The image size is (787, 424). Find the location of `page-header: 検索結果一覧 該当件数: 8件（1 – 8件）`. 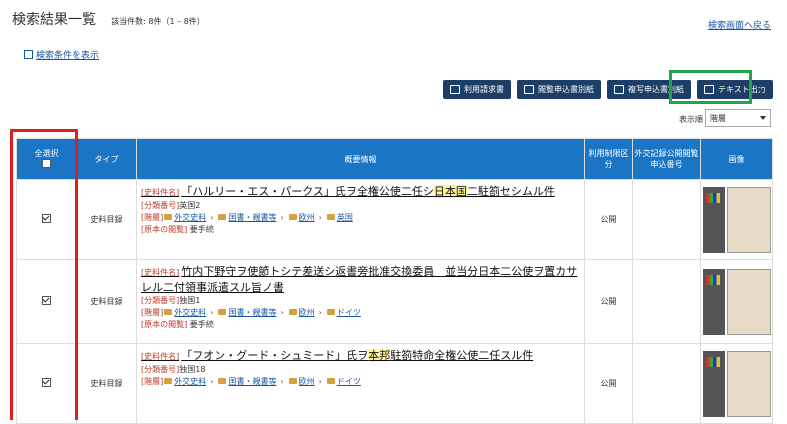

page-header: 検索結果一覧 該当件数: 8件（1 – 8件） is located at coordinates (108, 19).